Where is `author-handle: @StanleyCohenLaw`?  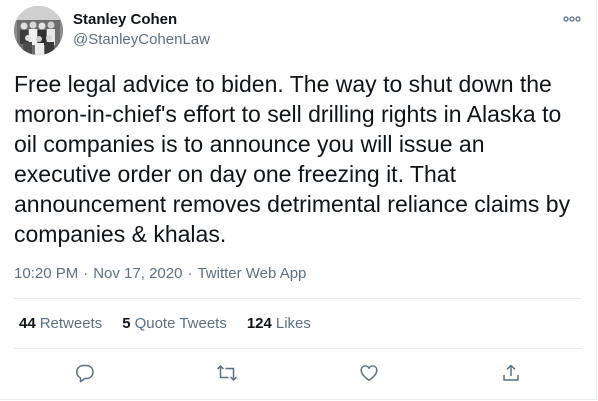 author-handle: @StanleyCohenLaw is located at coordinates (141, 39).